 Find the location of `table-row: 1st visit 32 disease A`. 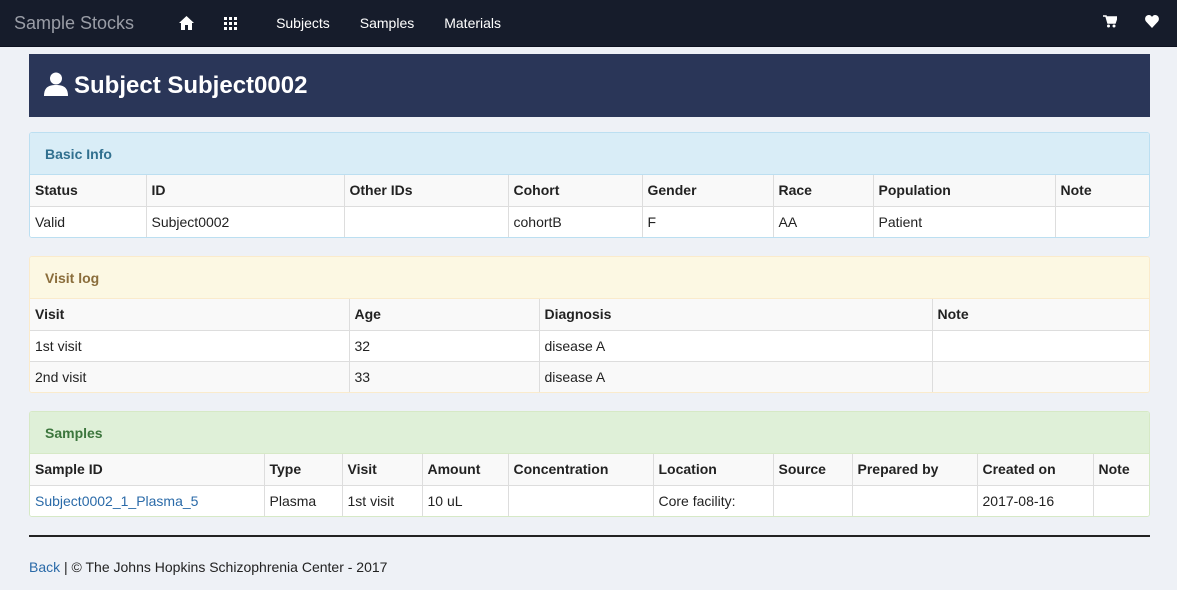

table-row: 1st visit 32 disease A is located at coordinates (589, 346).